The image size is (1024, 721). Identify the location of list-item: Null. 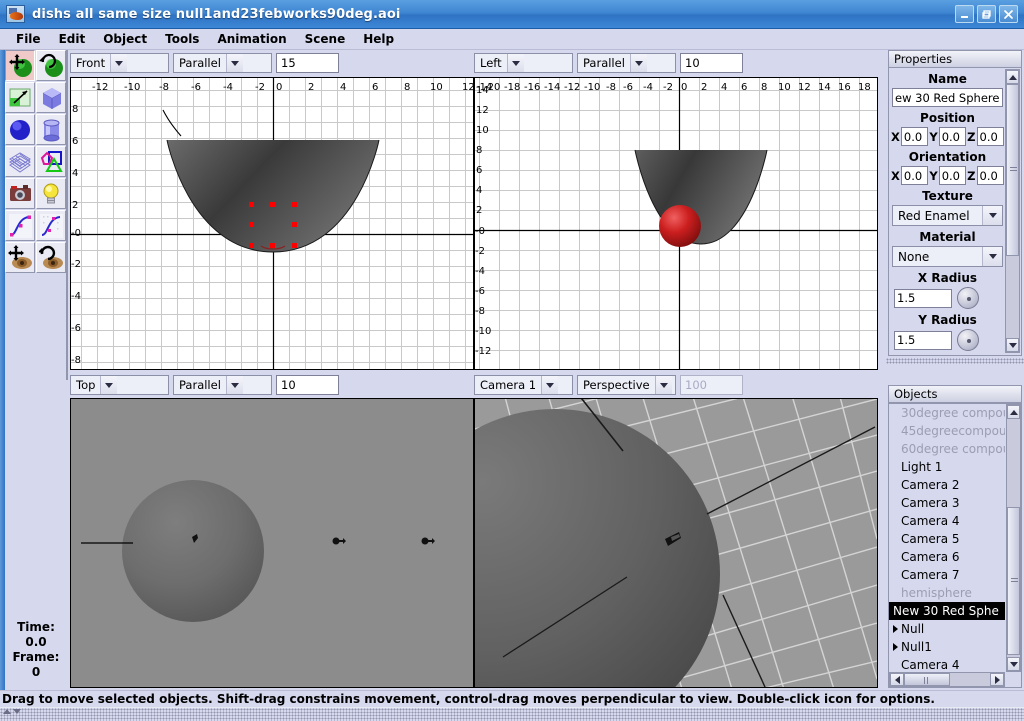
(947, 629).